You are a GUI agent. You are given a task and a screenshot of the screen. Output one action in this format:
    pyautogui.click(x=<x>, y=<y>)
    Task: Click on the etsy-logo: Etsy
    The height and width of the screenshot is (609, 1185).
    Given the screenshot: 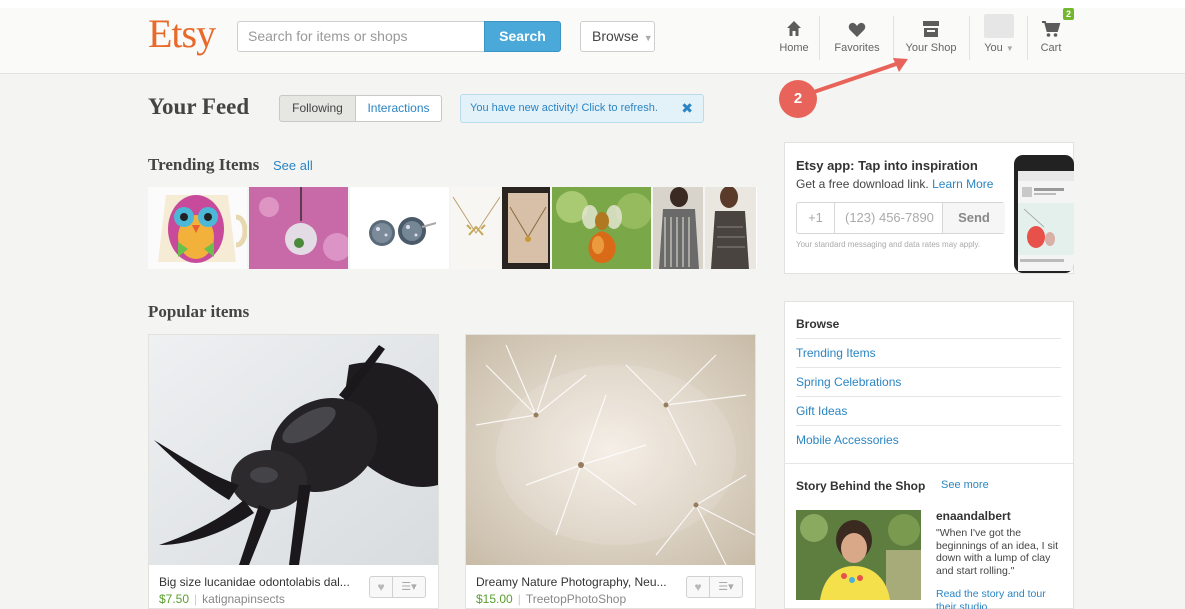 What is the action you would take?
    pyautogui.click(x=182, y=34)
    